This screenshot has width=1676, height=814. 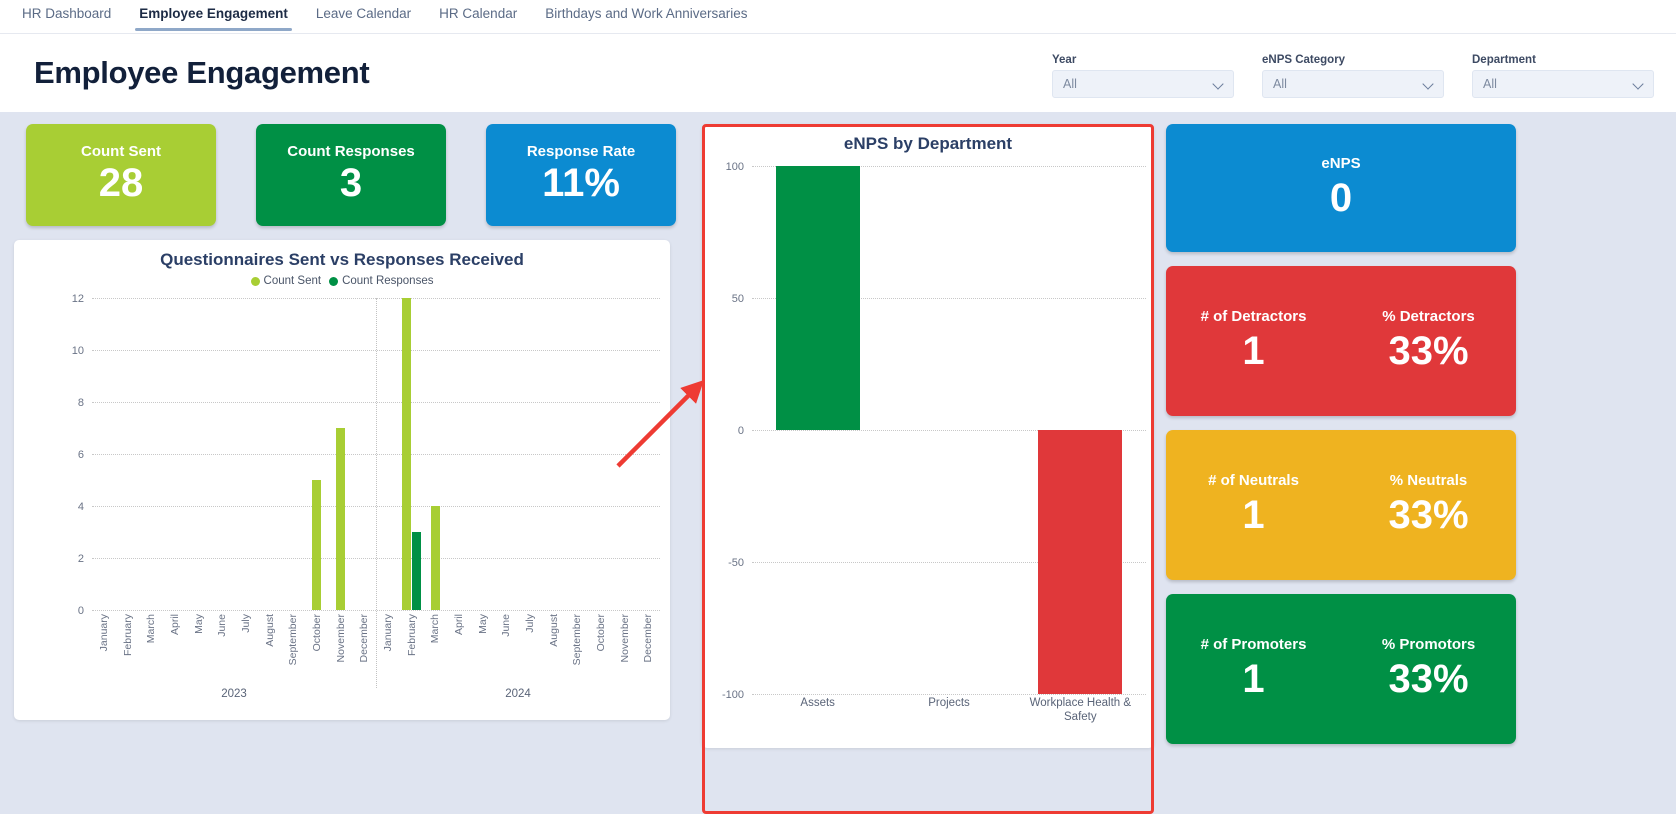 I want to click on kpi-half-percent: % Detractors 33%, so click(x=1428, y=341).